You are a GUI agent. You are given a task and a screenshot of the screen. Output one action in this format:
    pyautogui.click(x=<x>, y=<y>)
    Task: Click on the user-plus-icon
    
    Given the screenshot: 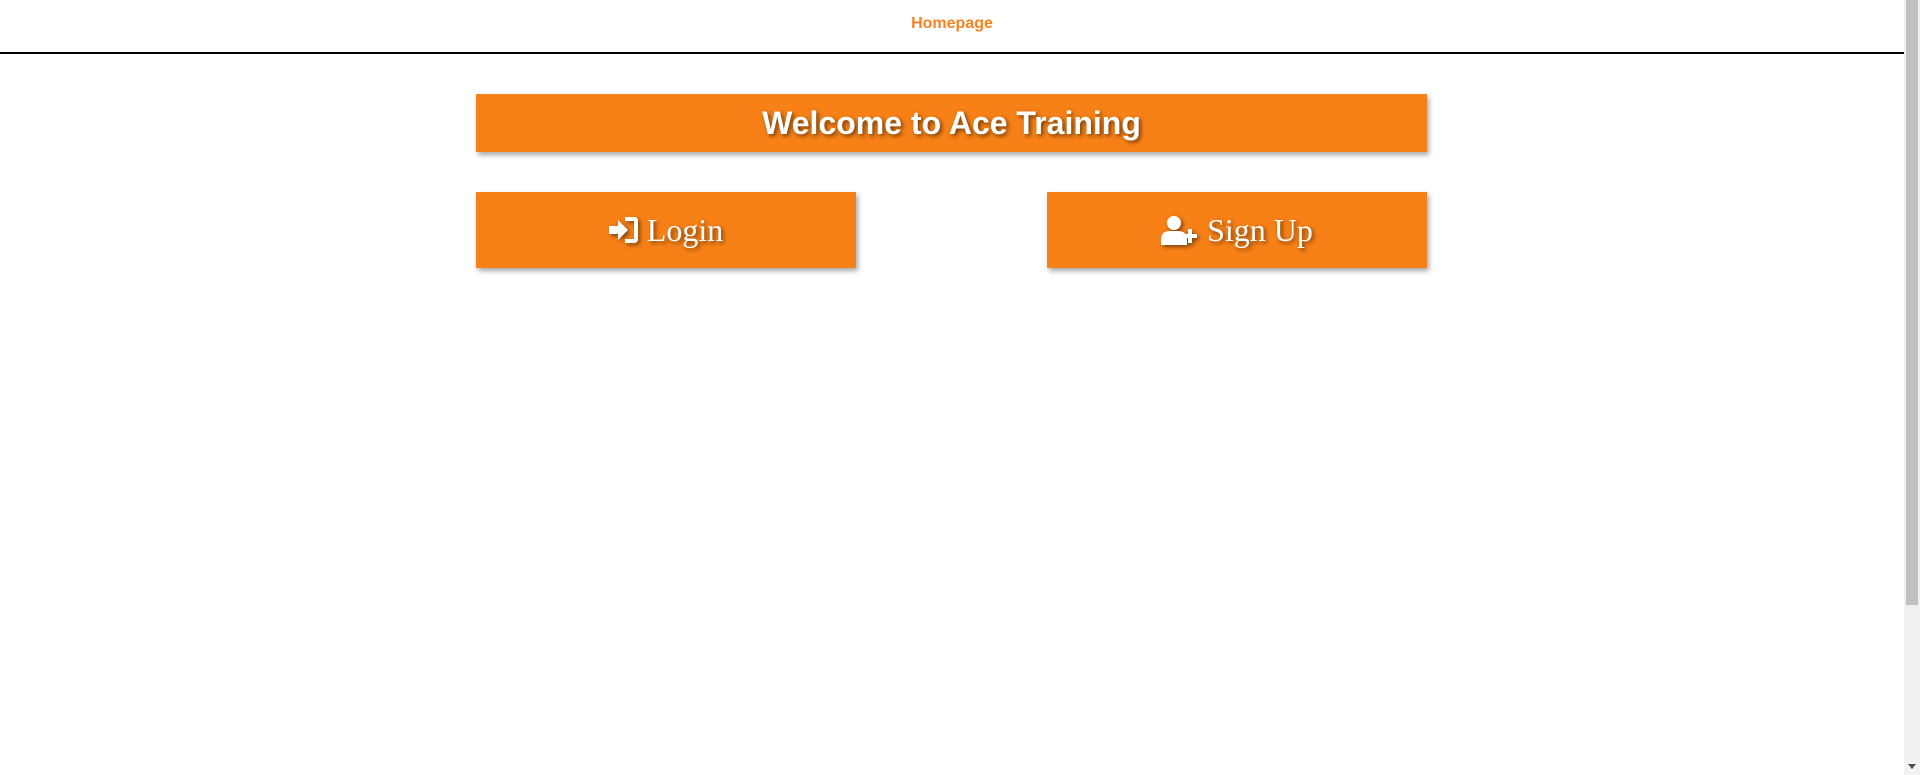 What is the action you would take?
    pyautogui.click(x=1180, y=230)
    